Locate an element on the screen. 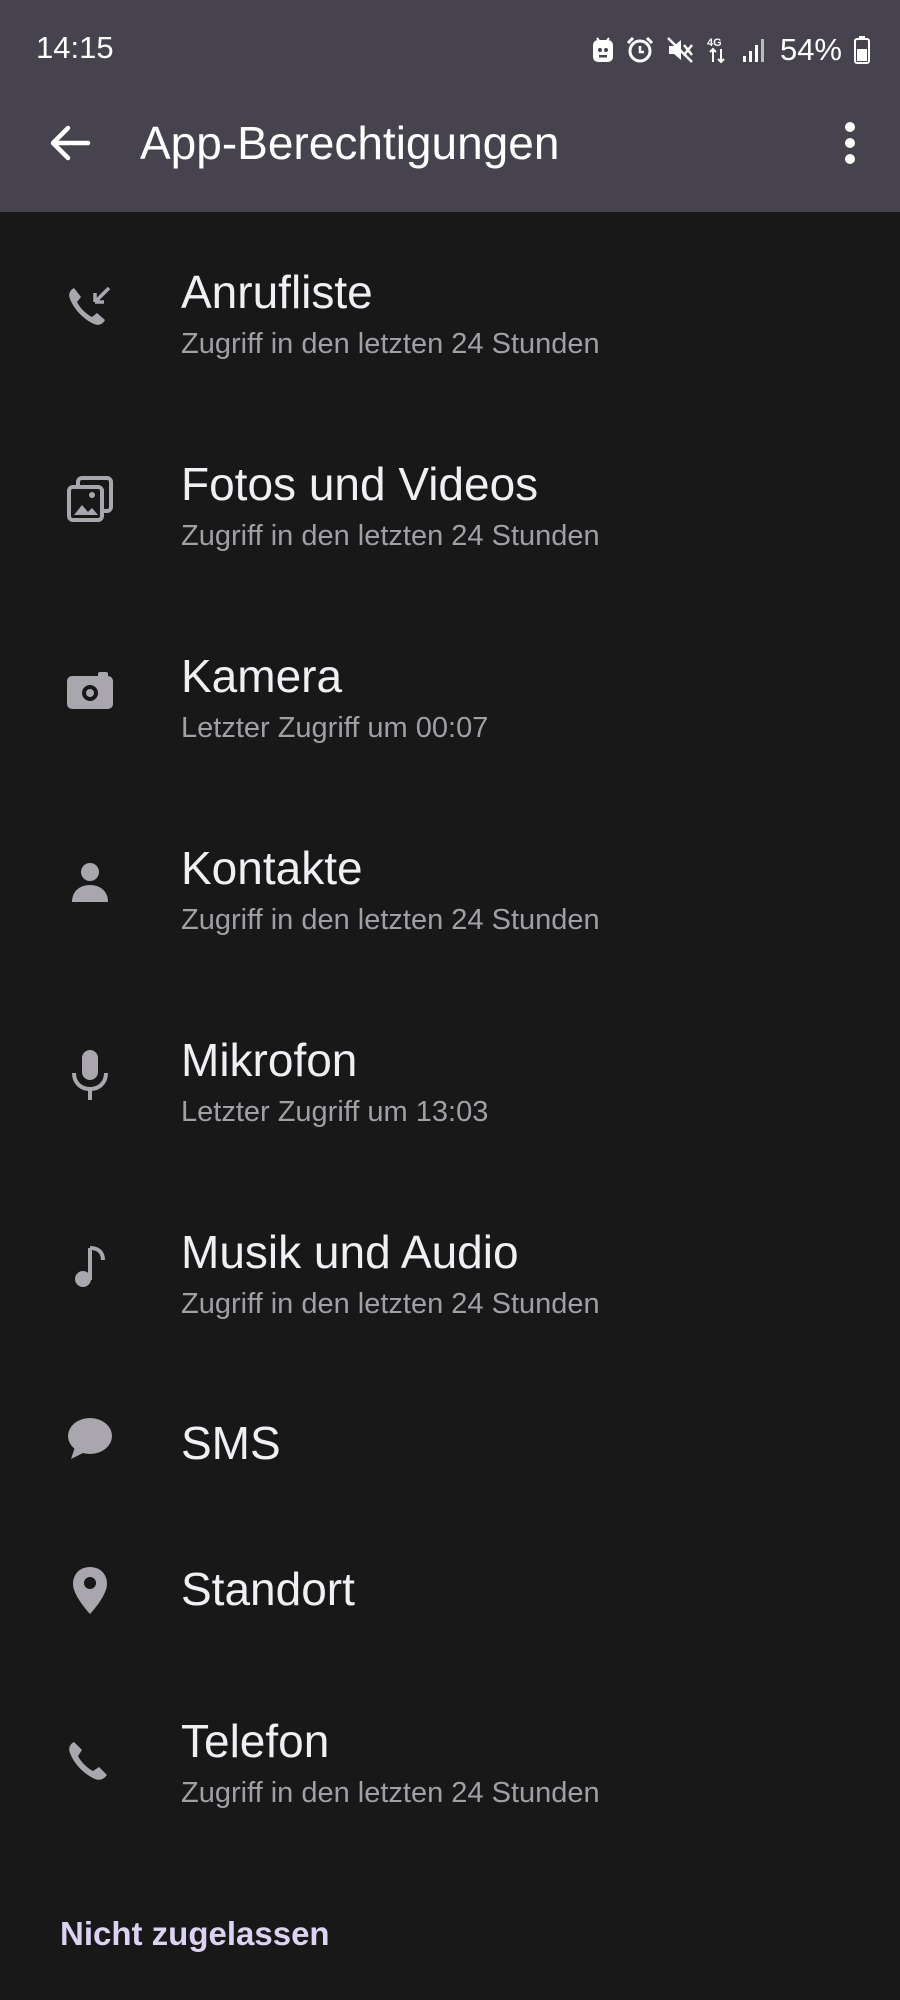 This screenshot has width=900, height=2000. permission-subtitle: Letzter Zugriff um 13:03 is located at coordinates (335, 1112).